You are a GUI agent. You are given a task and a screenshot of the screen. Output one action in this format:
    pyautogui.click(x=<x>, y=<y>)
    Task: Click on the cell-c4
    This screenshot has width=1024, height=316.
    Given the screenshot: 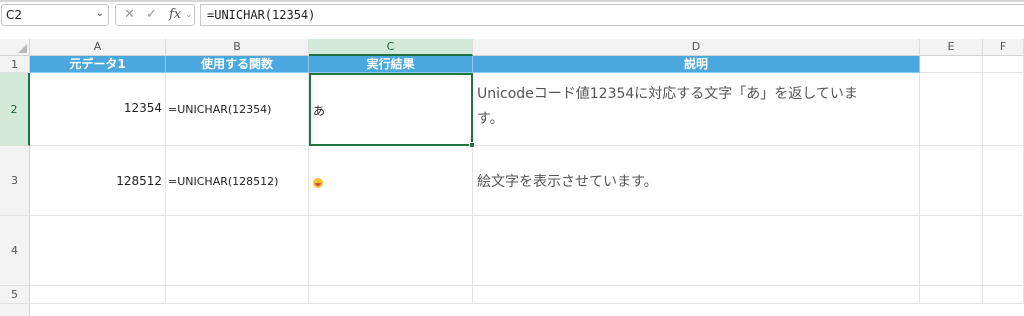 What is the action you would take?
    pyautogui.click(x=391, y=251)
    